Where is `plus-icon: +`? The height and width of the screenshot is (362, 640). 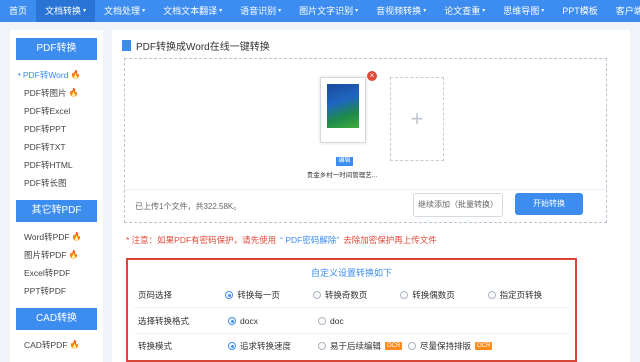
plus-icon: + is located at coordinates (417, 118).